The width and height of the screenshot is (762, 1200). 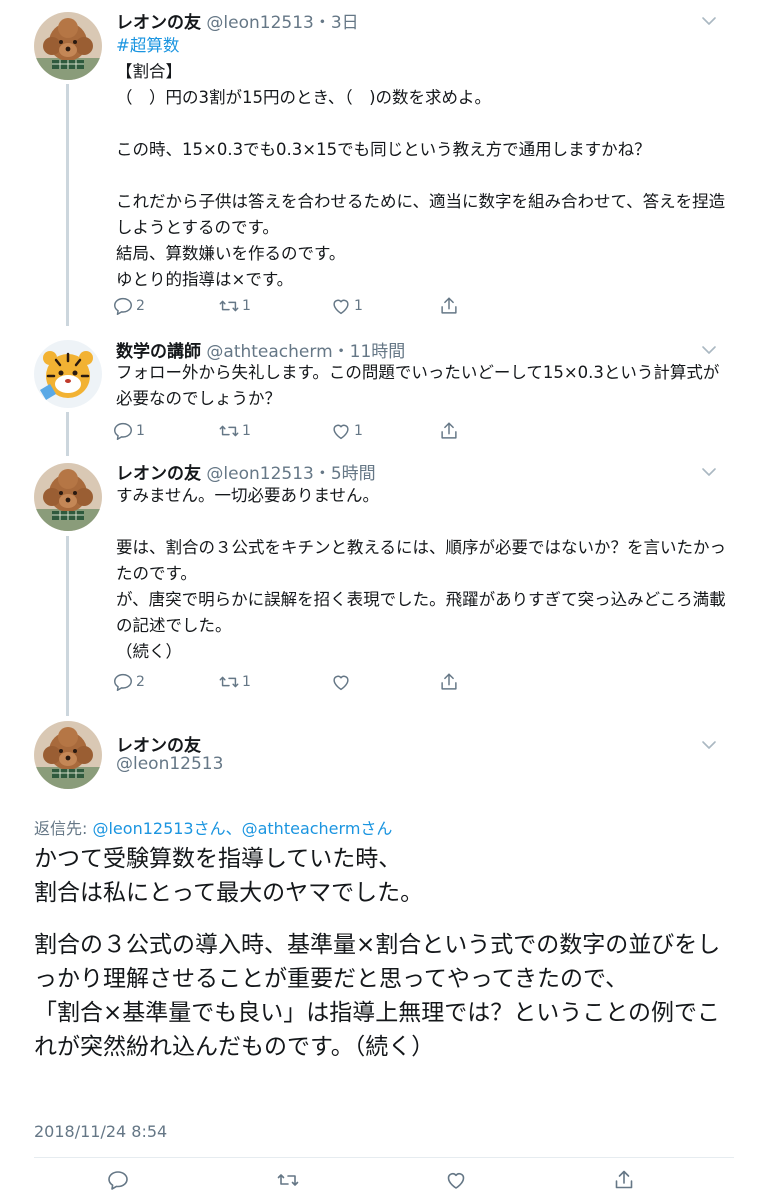 I want to click on handle-and-time: @leon12513・3日, so click(x=282, y=23).